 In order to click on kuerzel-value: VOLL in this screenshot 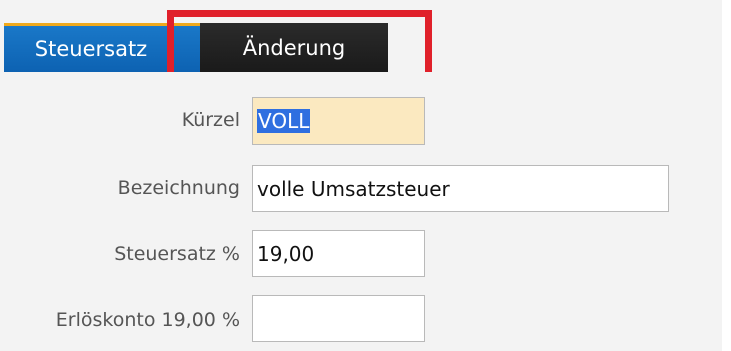, I will do `click(284, 121)`.